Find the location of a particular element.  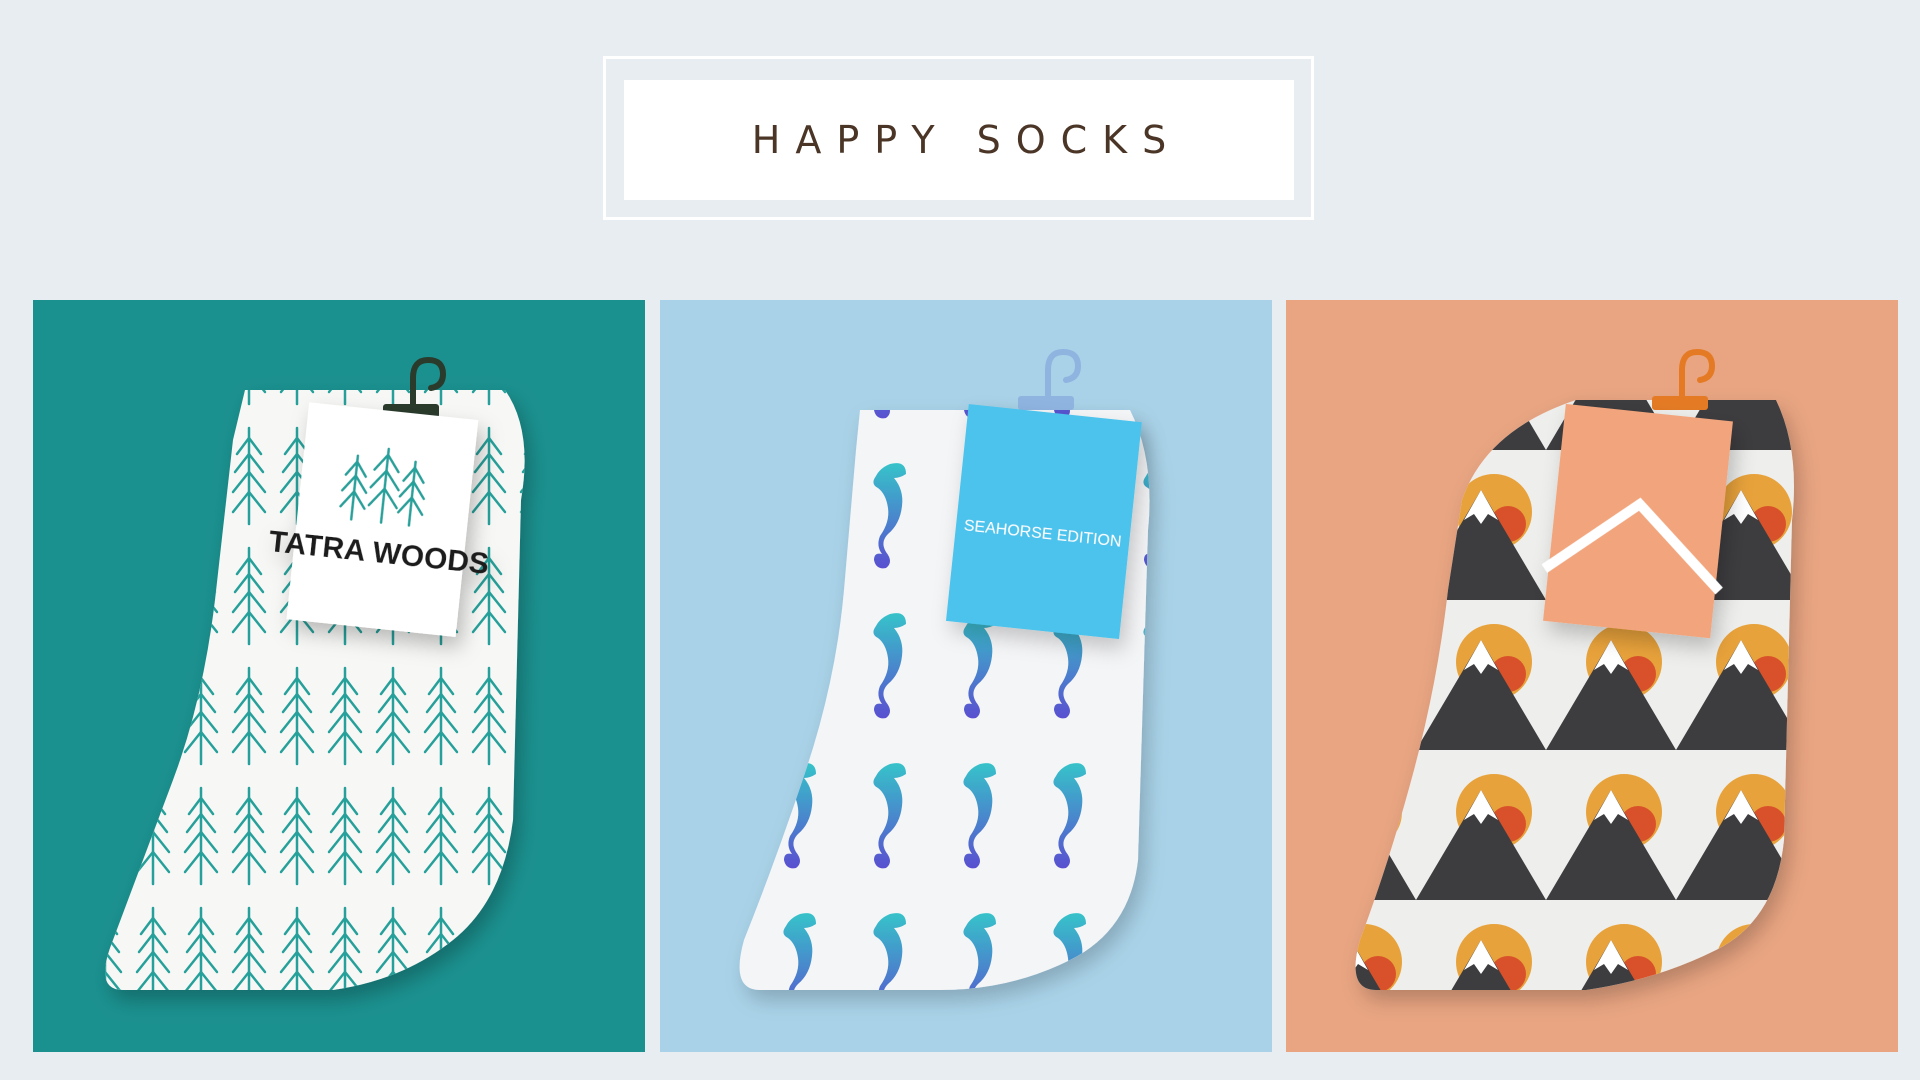

tag-mountains is located at coordinates (1637, 521).